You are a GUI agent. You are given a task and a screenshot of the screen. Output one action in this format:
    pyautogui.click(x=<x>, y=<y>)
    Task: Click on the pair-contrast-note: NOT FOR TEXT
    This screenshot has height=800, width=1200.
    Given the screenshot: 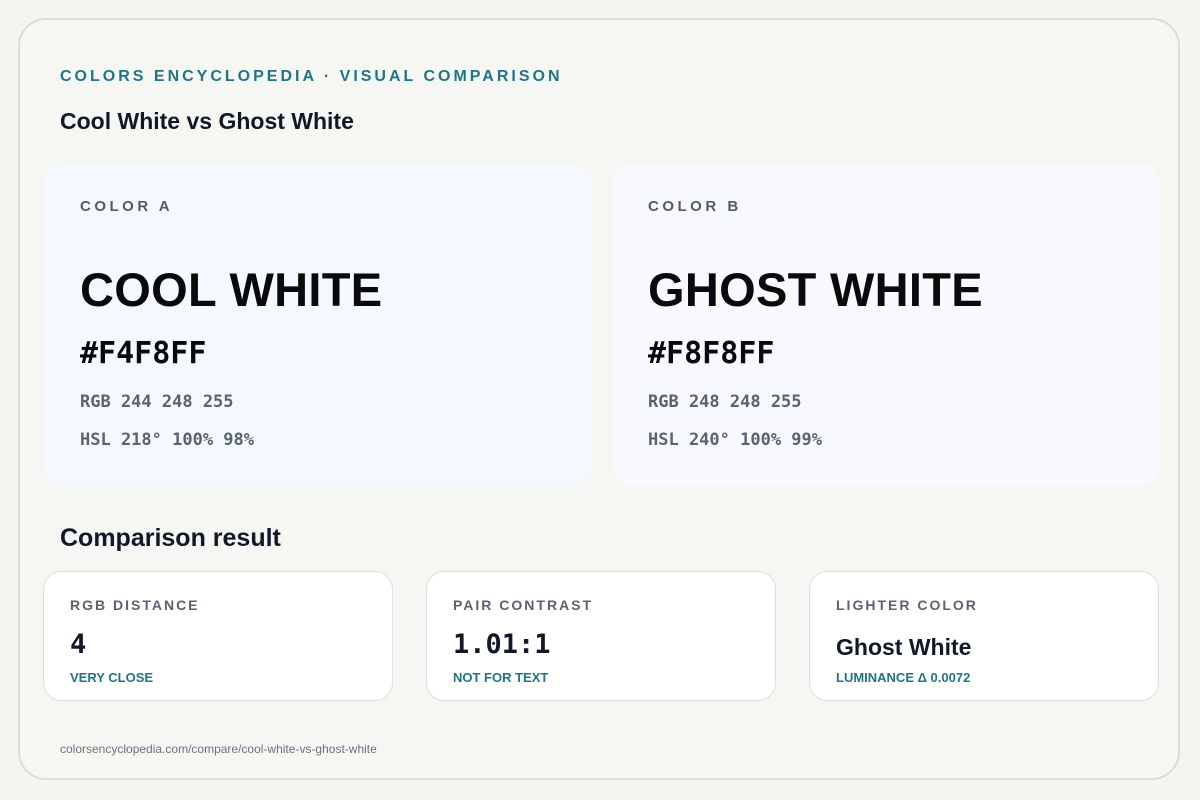 What is the action you would take?
    pyautogui.click(x=501, y=677)
    